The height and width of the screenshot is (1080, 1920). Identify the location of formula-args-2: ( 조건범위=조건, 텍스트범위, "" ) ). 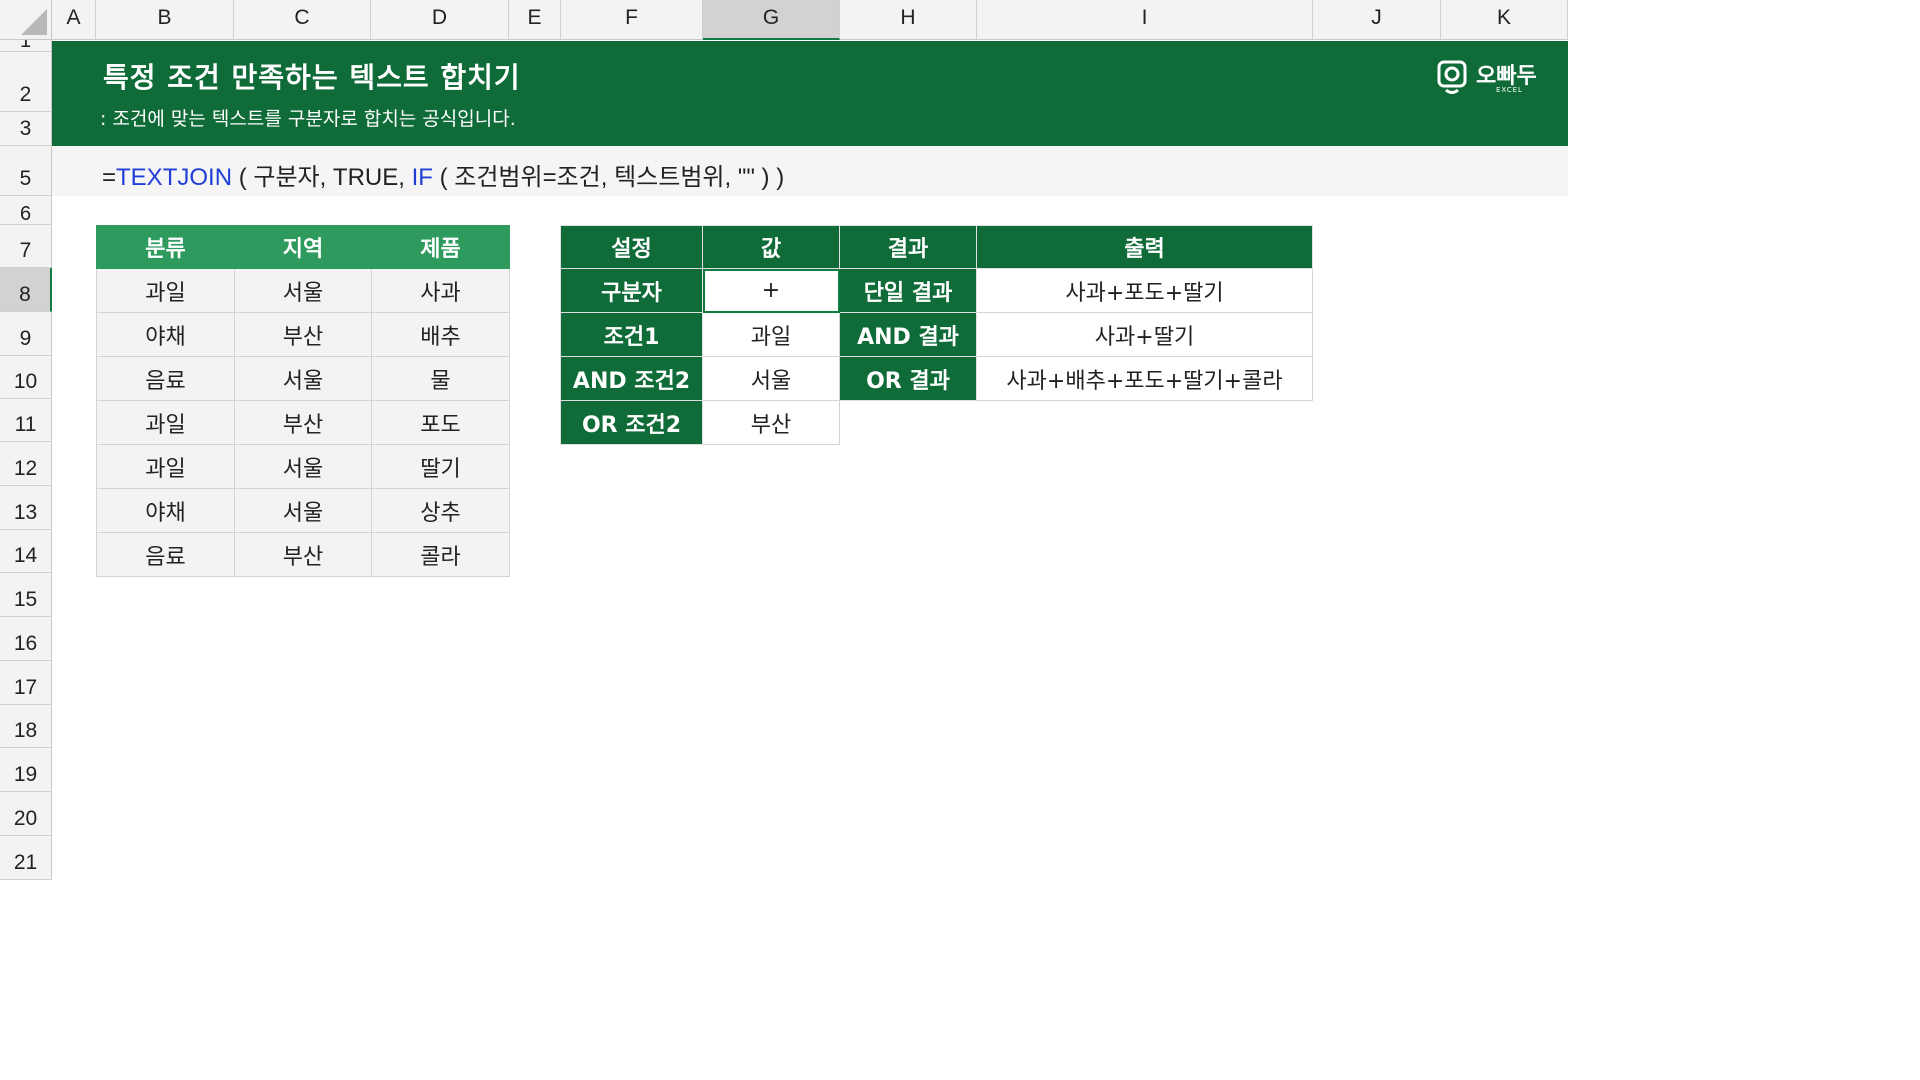
(608, 177).